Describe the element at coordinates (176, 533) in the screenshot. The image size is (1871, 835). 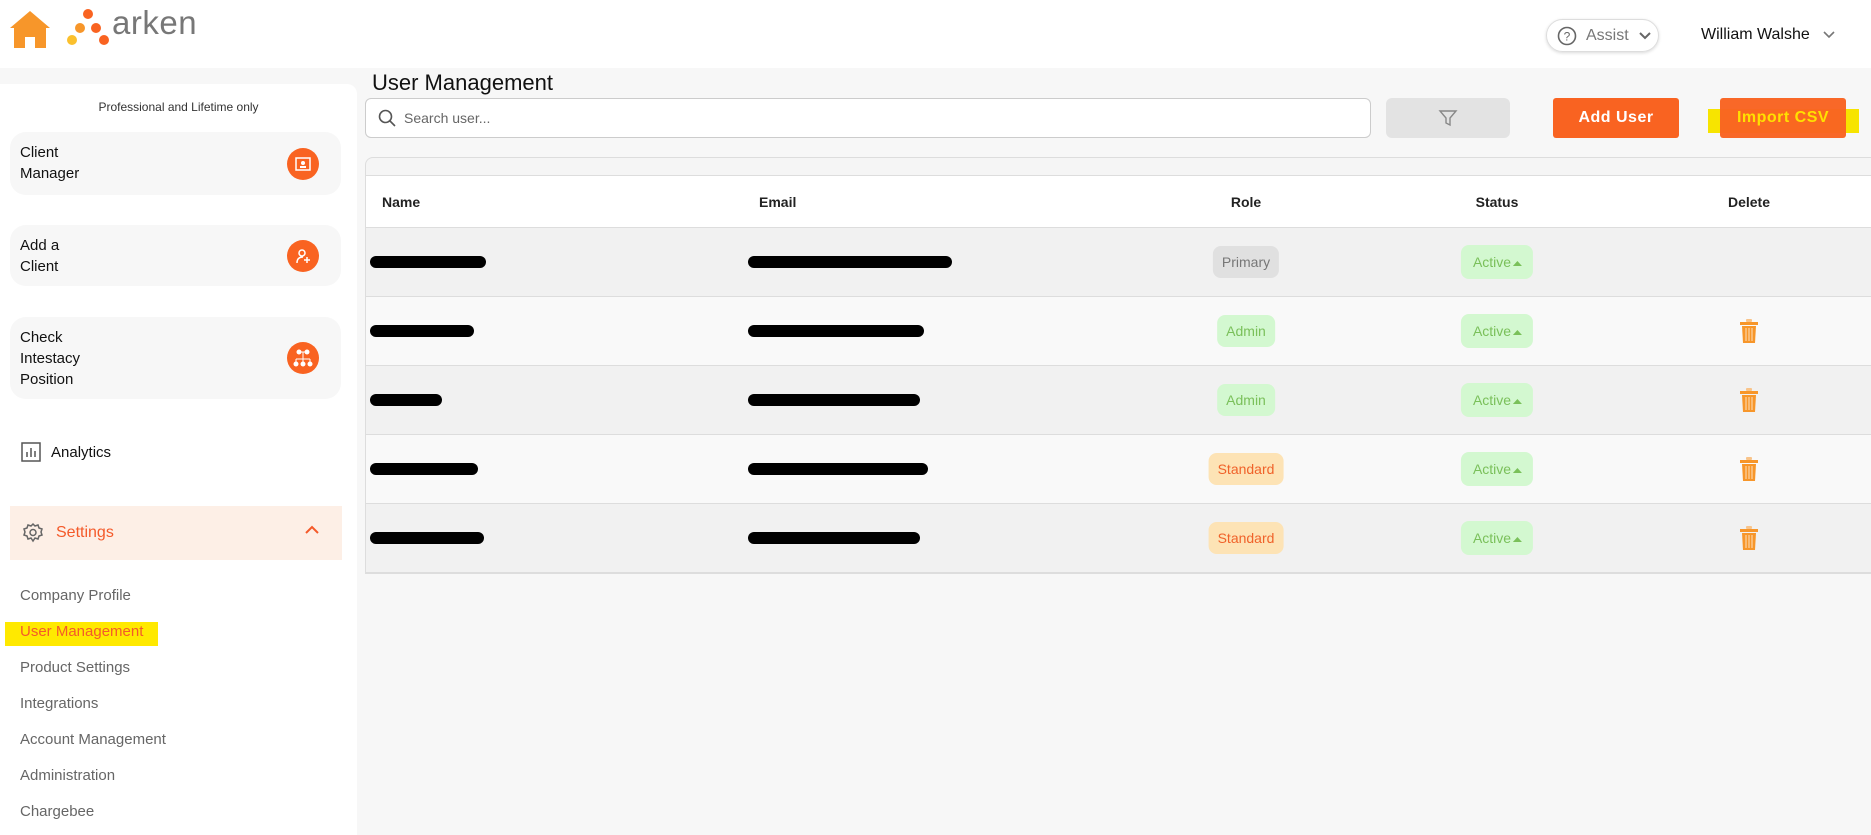
I see `sidebar-item-settings: Settings` at that location.